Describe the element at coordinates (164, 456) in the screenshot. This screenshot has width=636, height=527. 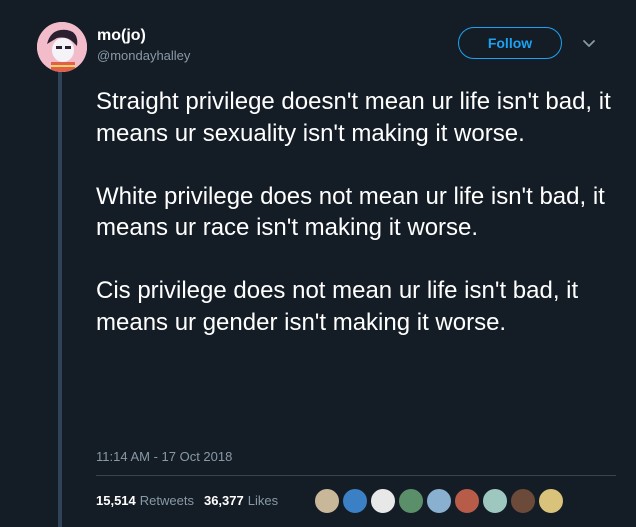
I see `timestamp: 11:14 AM - 17 Oct 2018` at that location.